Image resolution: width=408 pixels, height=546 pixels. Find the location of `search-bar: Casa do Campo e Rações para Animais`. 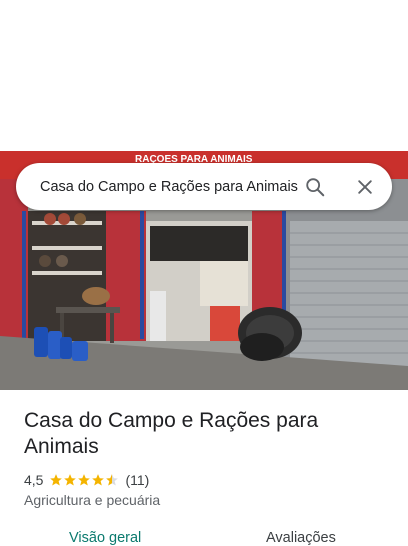

search-bar: Casa do Campo e Rações para Animais is located at coordinates (204, 186).